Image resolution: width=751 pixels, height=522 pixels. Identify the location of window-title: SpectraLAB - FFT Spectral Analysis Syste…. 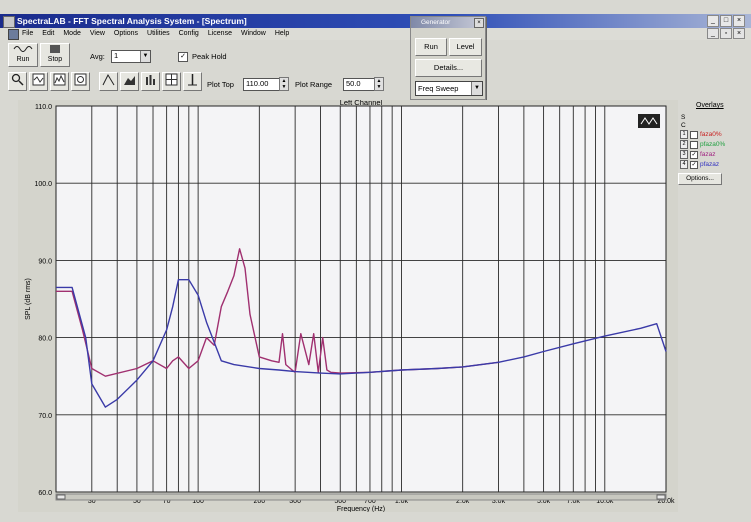
(132, 21).